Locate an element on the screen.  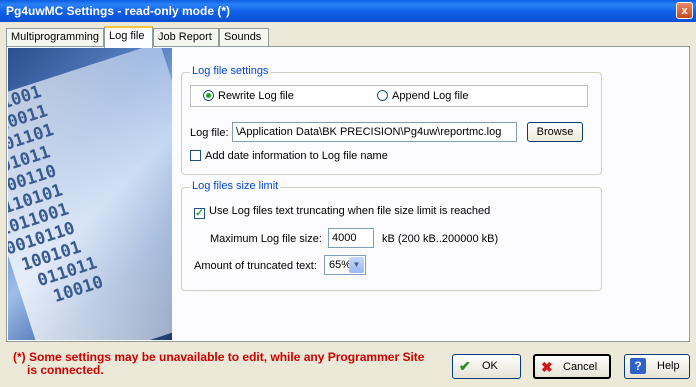
append-log-radio: Append Log file is located at coordinates (422, 96).